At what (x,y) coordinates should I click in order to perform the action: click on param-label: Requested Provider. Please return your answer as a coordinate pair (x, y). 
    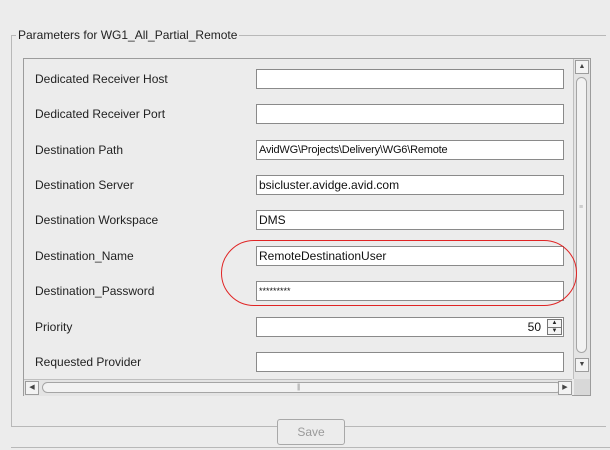
    Looking at the image, I should click on (88, 362).